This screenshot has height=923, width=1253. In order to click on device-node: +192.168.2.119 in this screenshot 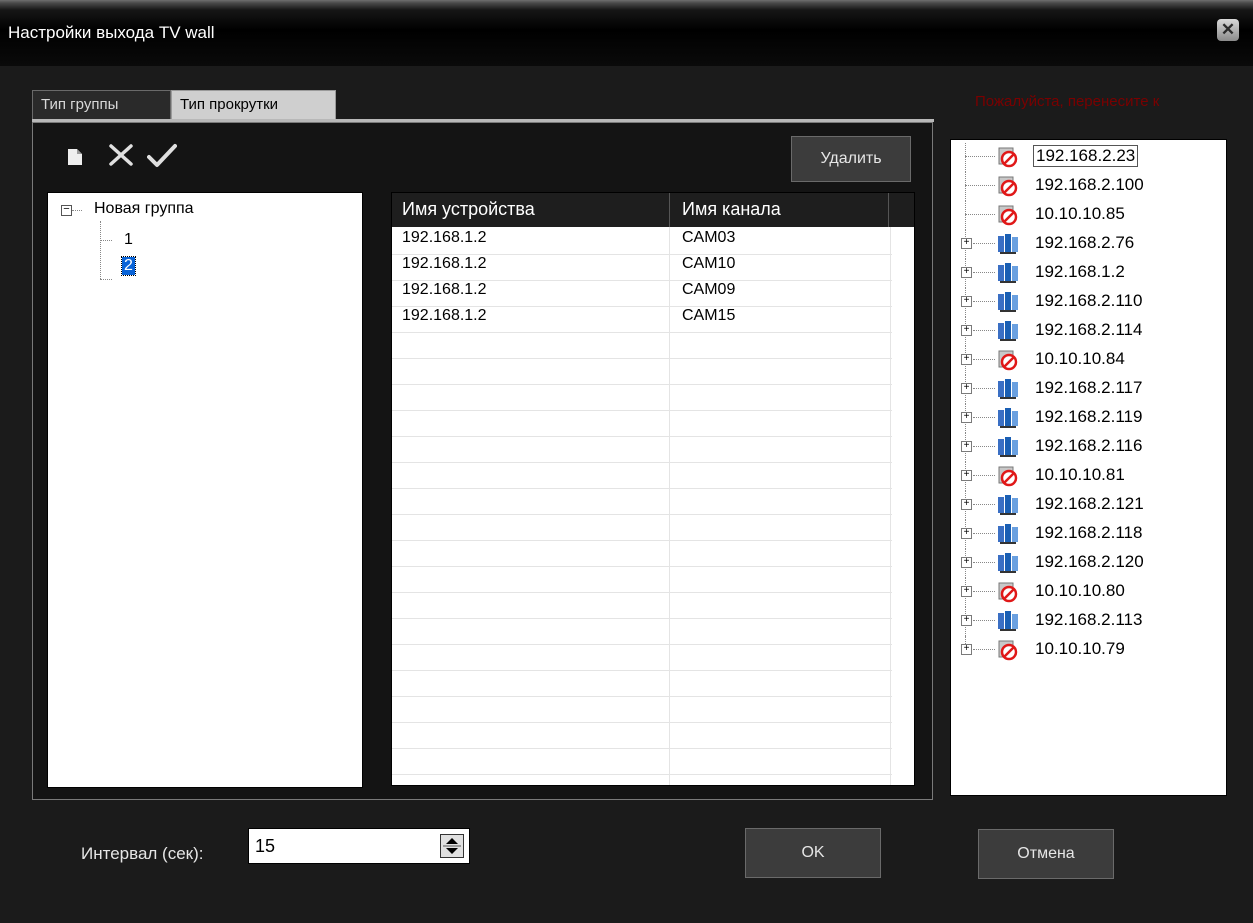, I will do `click(1086, 418)`.